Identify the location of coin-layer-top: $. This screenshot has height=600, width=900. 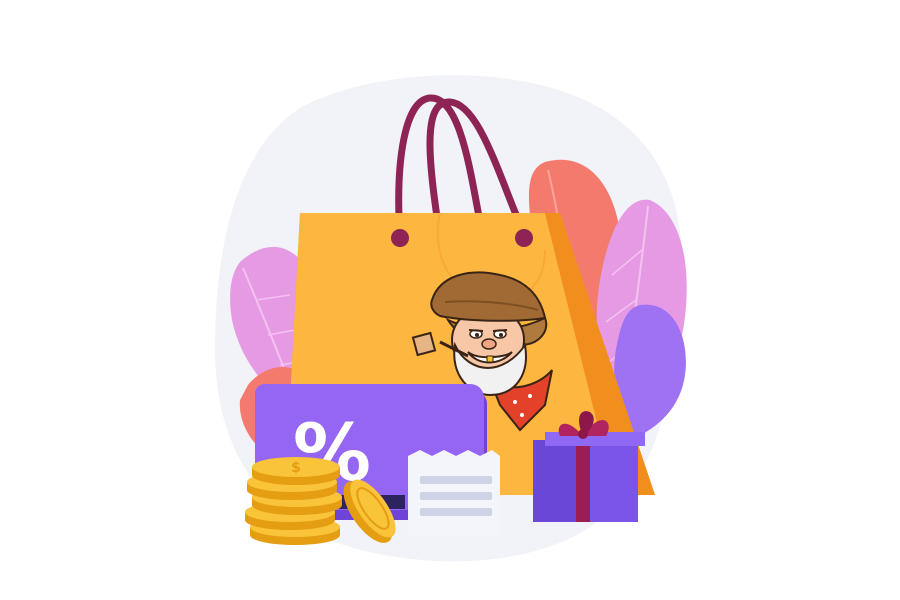
(296, 471).